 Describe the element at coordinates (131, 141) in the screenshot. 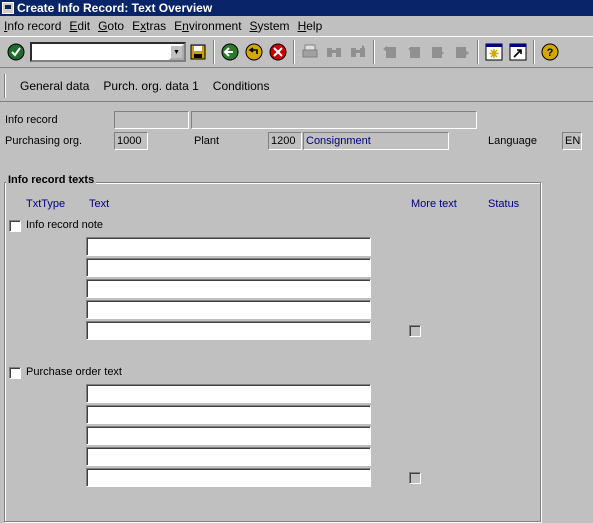

I see `purchasing-org-field: 1000` at that location.